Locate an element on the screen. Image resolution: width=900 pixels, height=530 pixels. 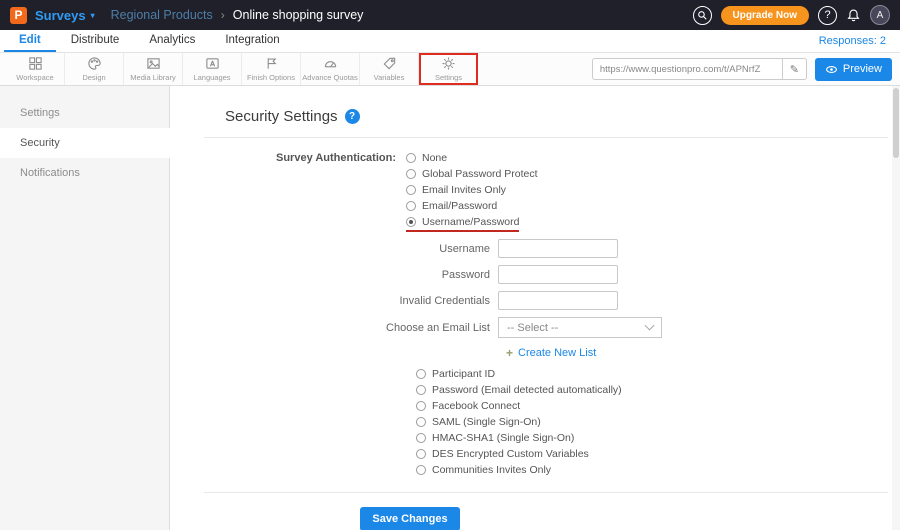
email-list-select-value: -- Select -- is located at coordinates (533, 327).